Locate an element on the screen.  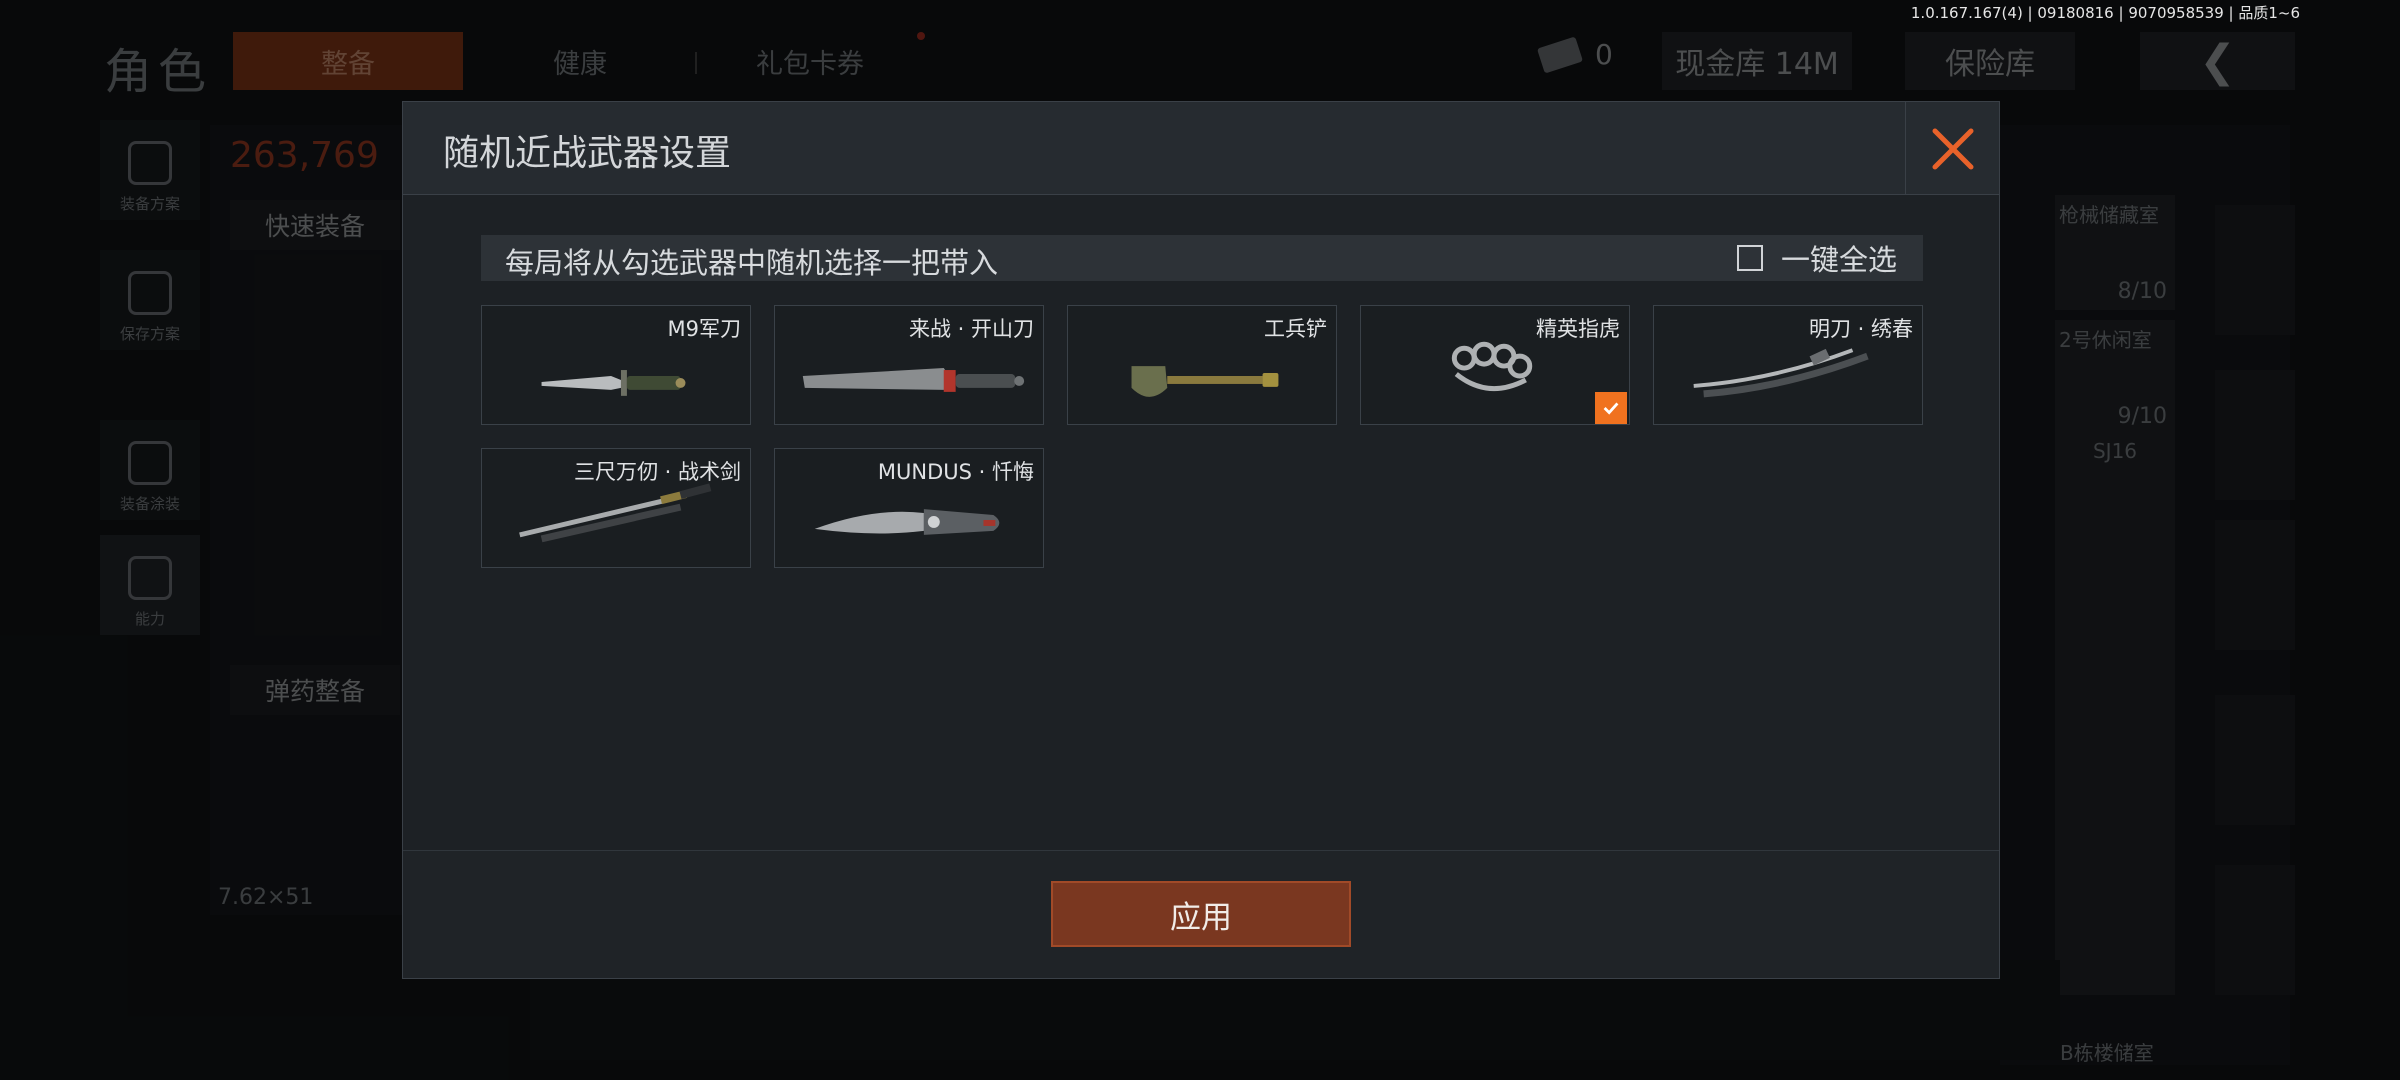
page-title: 角色 is located at coordinates (158, 72).